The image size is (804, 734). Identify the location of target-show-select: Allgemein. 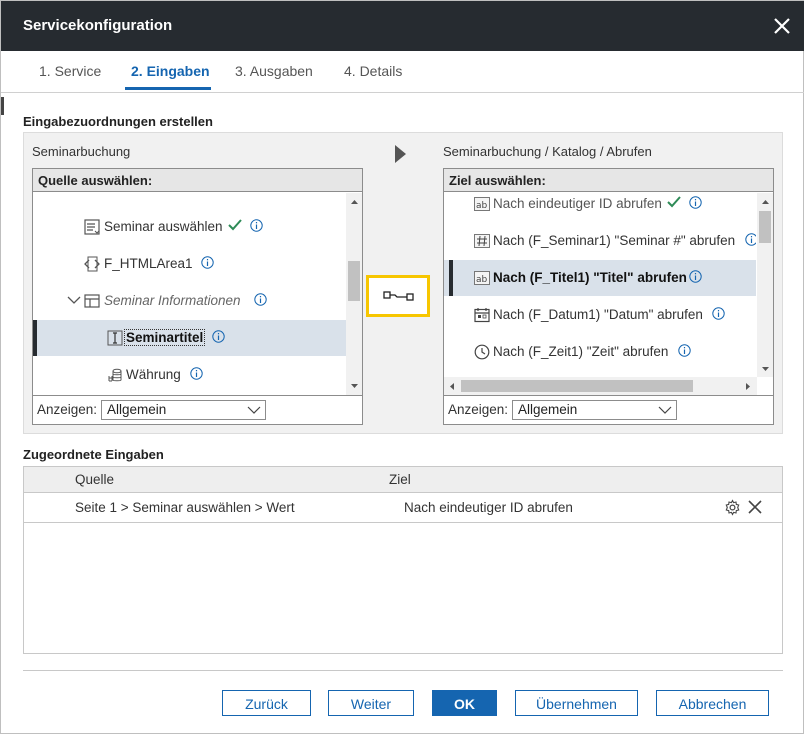
(594, 410).